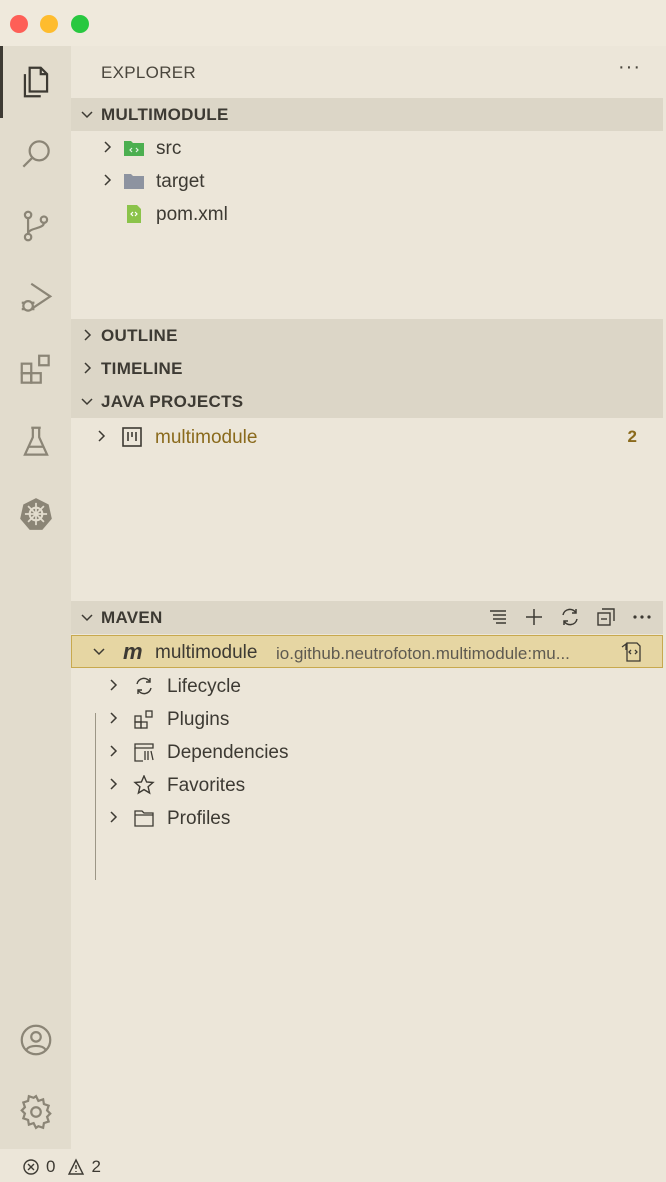 The height and width of the screenshot is (1182, 666). I want to click on tree-item-label: src, so click(169, 148).